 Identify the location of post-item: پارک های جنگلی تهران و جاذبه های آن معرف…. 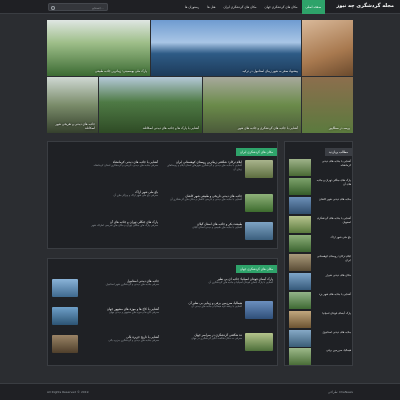
(105, 224).